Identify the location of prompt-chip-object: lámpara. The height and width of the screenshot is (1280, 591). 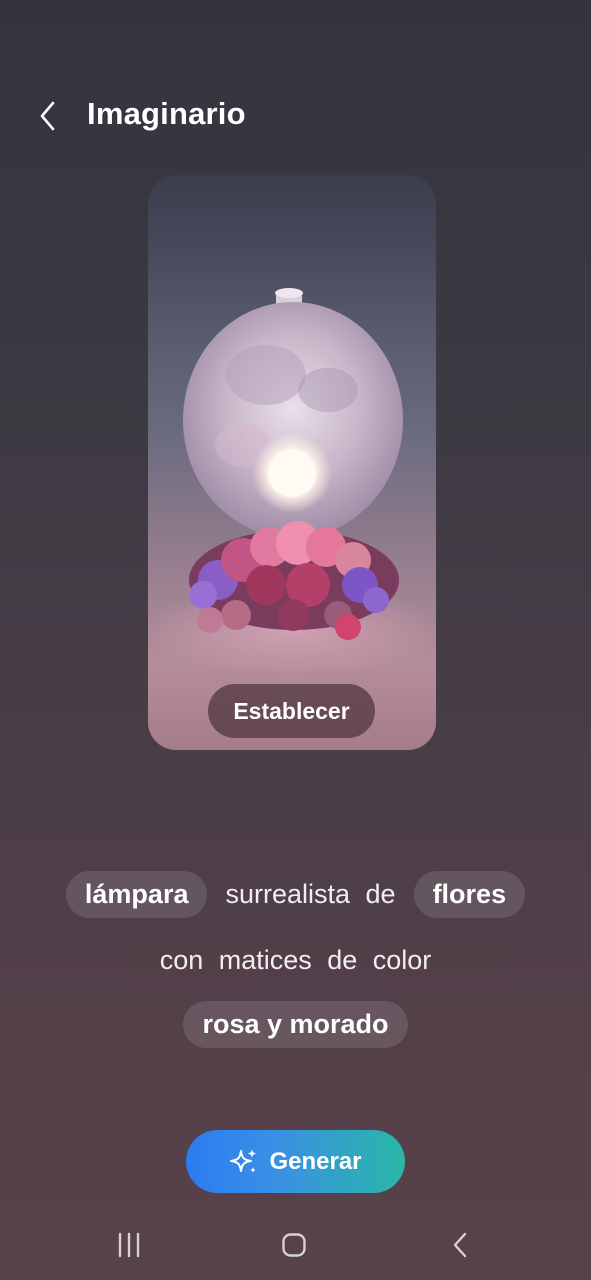
(136, 894).